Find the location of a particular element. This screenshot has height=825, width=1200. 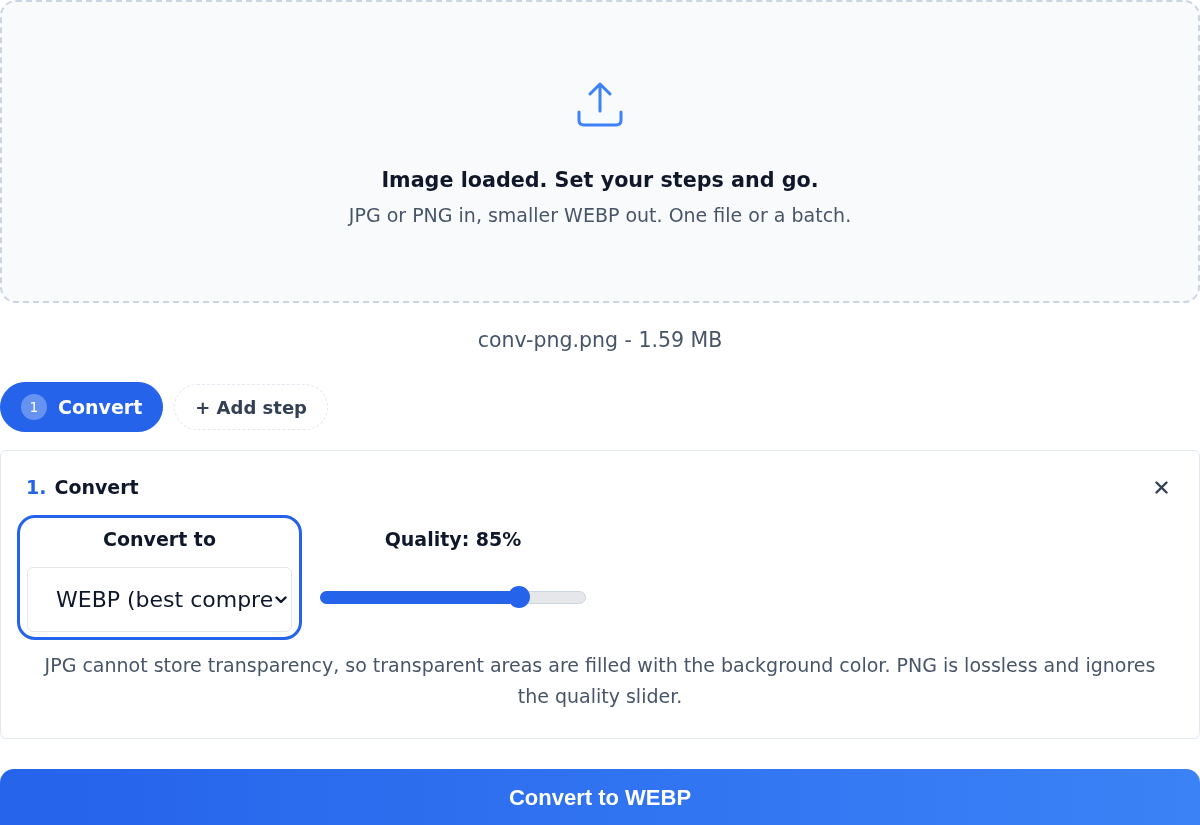

drop-zone-subtitle: JPG or PNG in, smaller WEBP out. One file or a batch. is located at coordinates (600, 215).